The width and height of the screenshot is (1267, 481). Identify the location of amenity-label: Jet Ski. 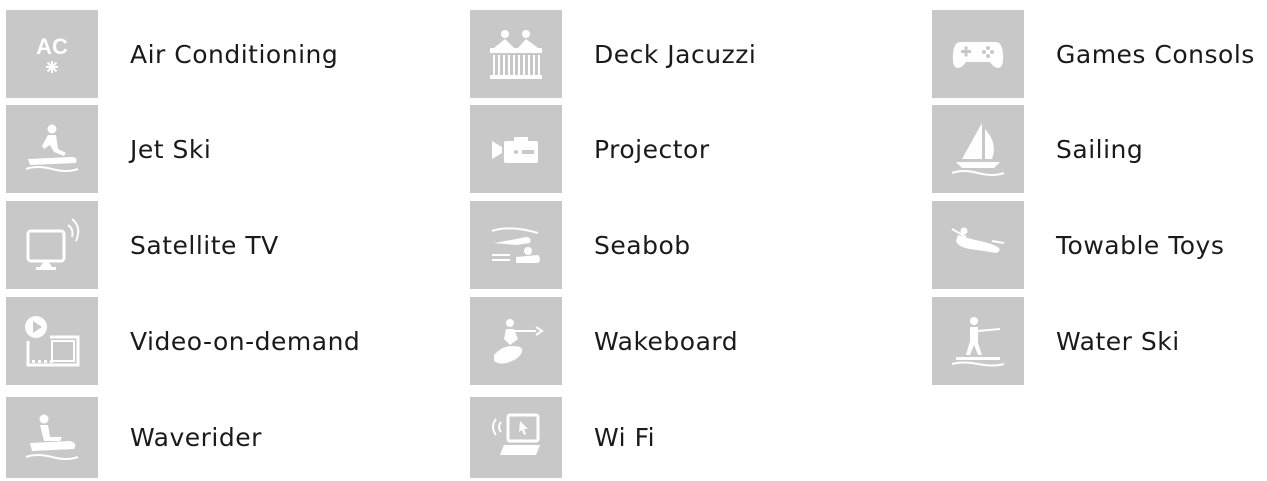
(171, 149).